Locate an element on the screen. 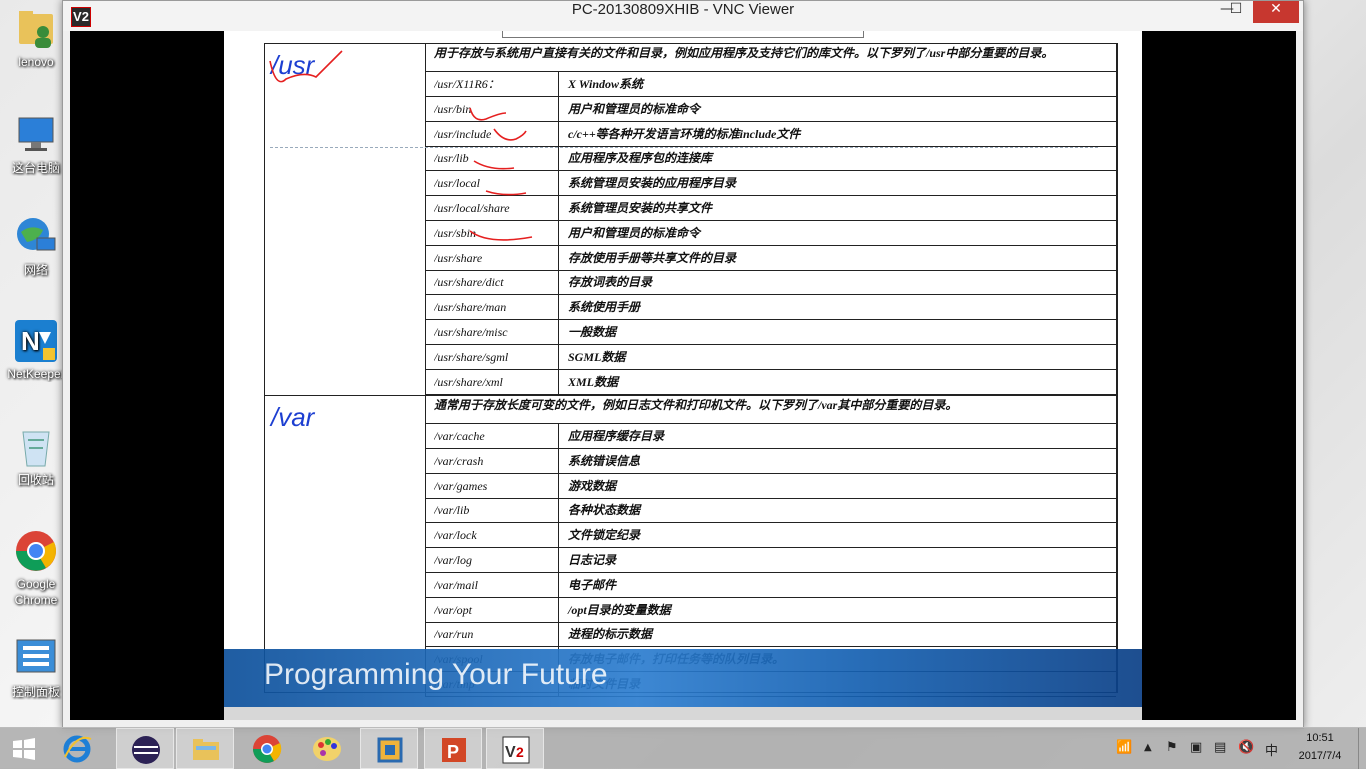 Image resolution: width=1366 pixels, height=769 pixels. desktop-icon-lenovo: lenovo is located at coordinates (36, 38).